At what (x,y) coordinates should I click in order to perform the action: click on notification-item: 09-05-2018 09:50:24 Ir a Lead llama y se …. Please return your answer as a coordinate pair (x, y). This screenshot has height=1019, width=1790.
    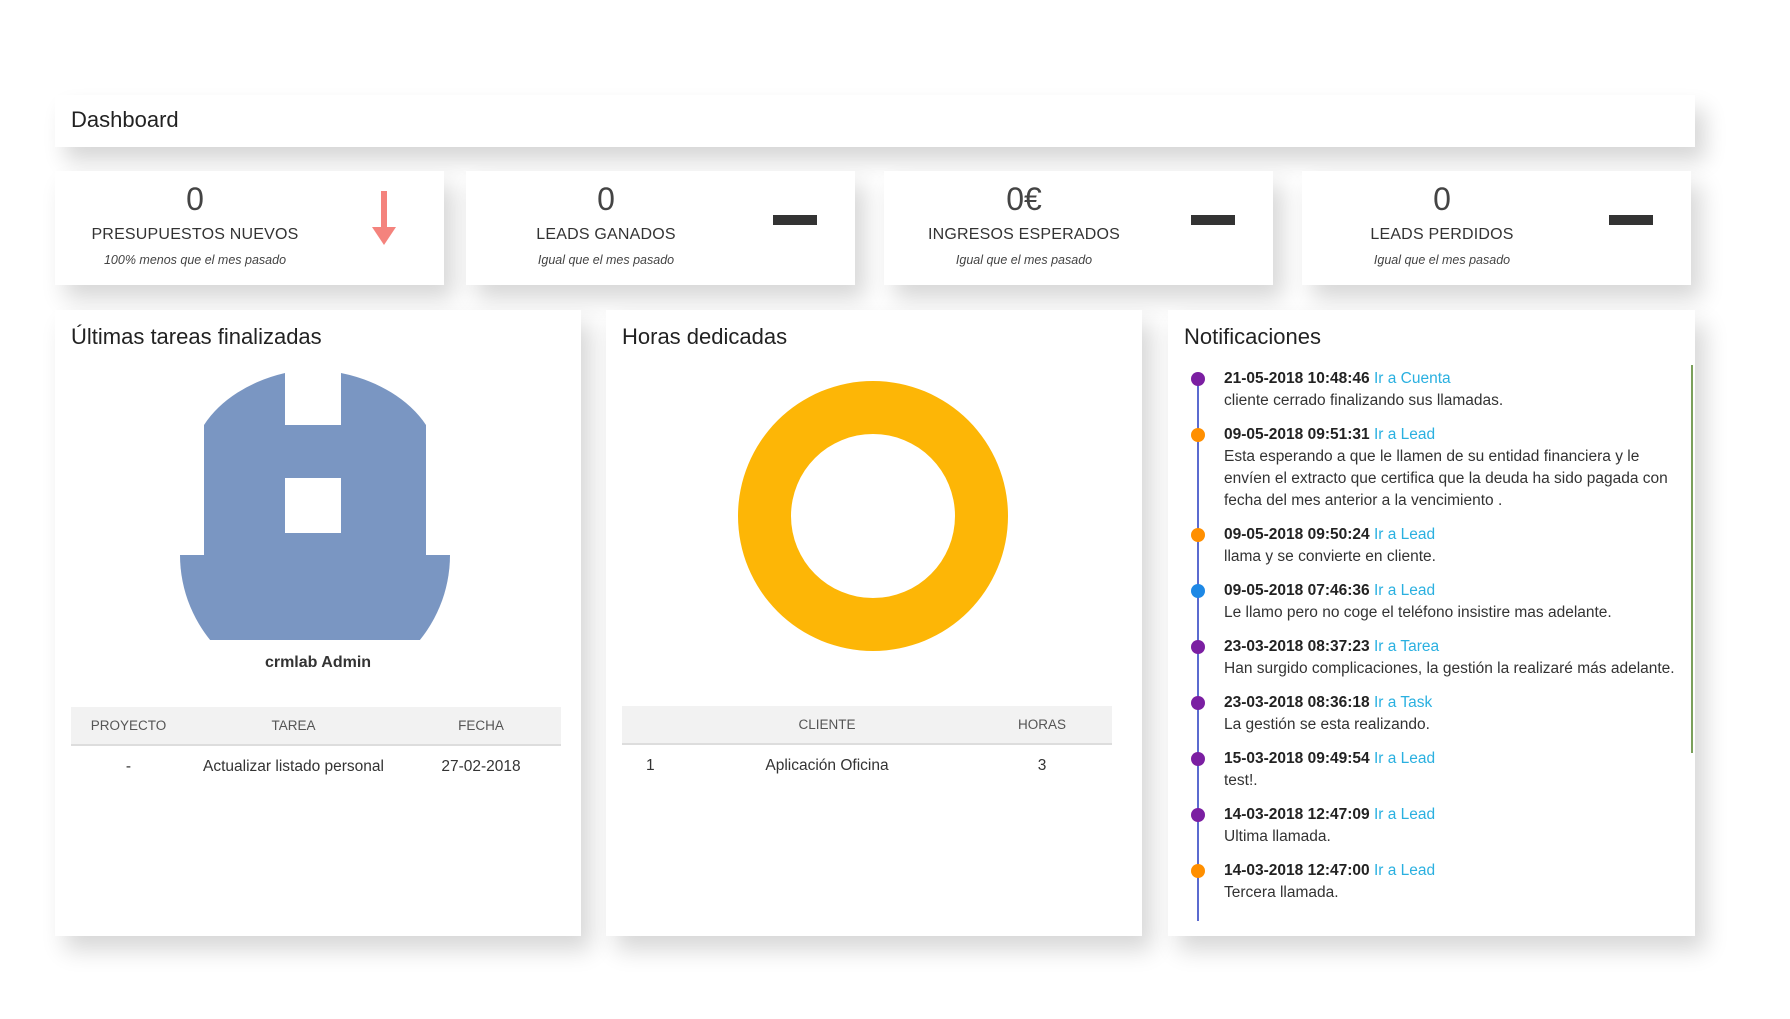
    Looking at the image, I should click on (1434, 546).